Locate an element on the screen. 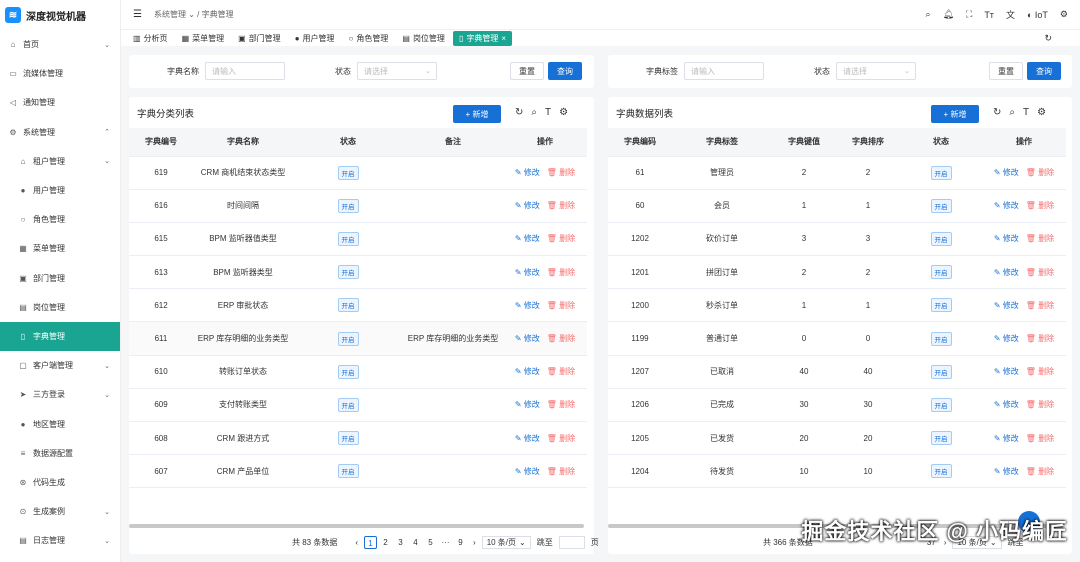 Image resolution: width=1080 pixels, height=562 pixels. tab-item: ▯ 字典管理 × is located at coordinates (482, 38).